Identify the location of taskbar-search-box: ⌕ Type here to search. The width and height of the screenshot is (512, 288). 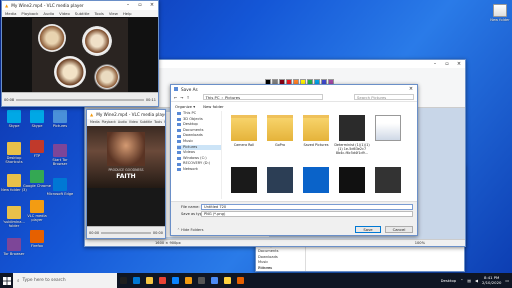
(65, 280).